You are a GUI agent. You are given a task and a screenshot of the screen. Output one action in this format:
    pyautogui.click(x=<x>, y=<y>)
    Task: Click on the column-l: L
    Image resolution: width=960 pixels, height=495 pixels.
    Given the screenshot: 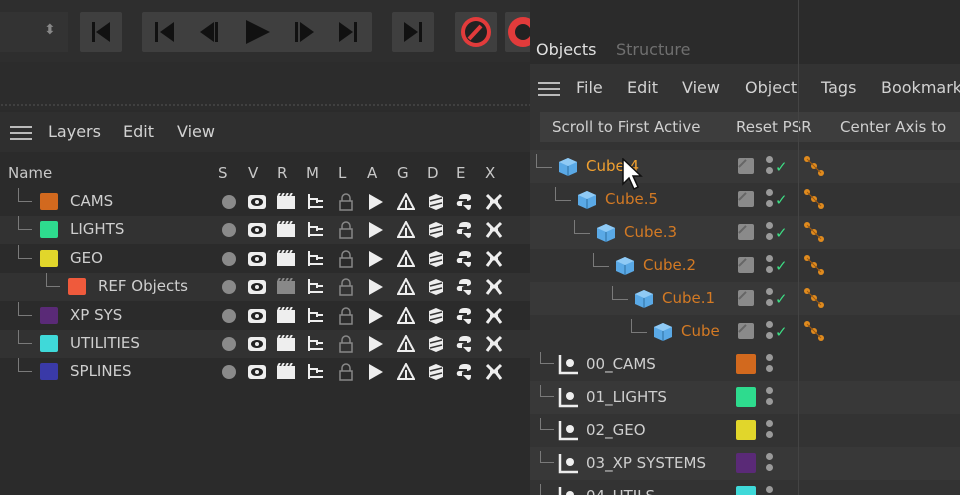 What is the action you would take?
    pyautogui.click(x=342, y=173)
    